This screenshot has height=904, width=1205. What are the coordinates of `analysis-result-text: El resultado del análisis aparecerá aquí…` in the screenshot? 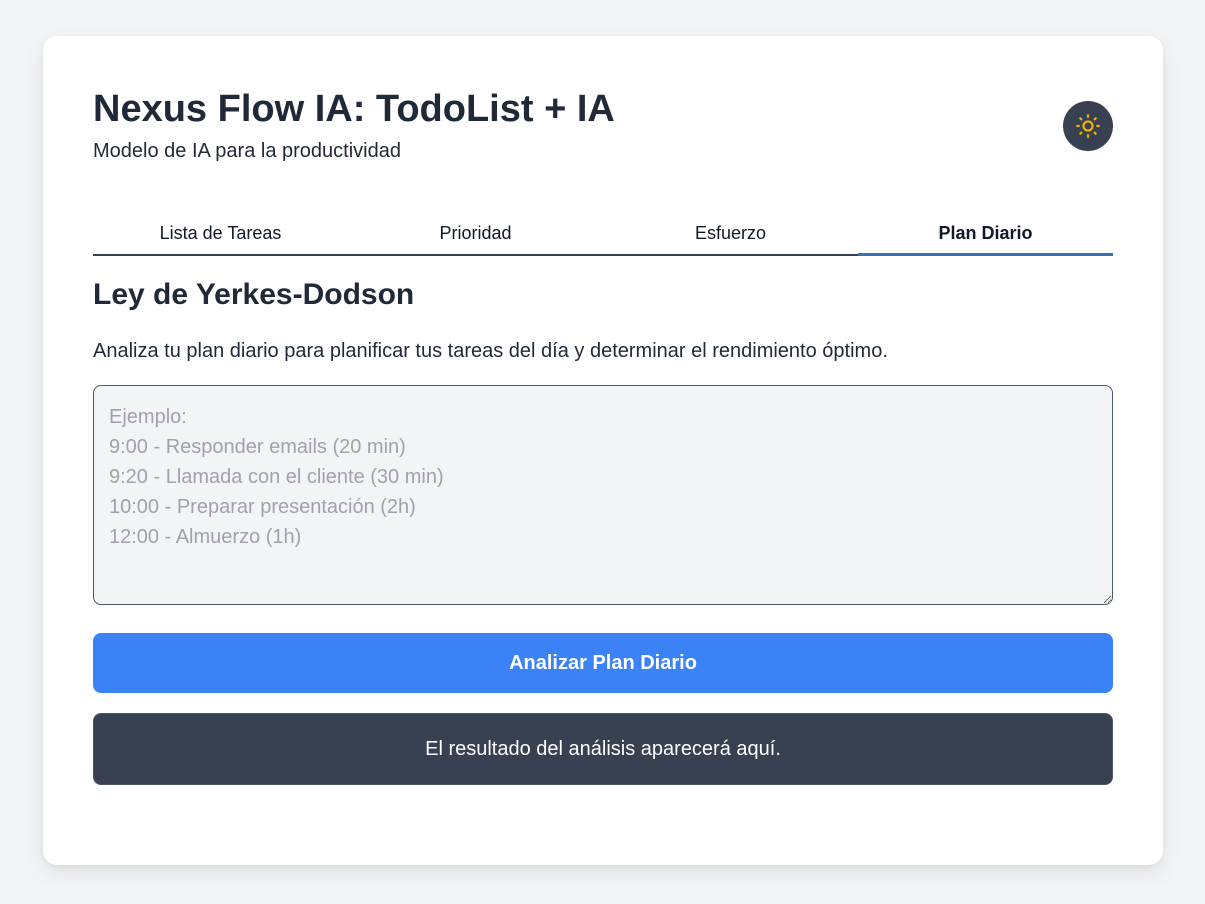 It's located at (603, 748).